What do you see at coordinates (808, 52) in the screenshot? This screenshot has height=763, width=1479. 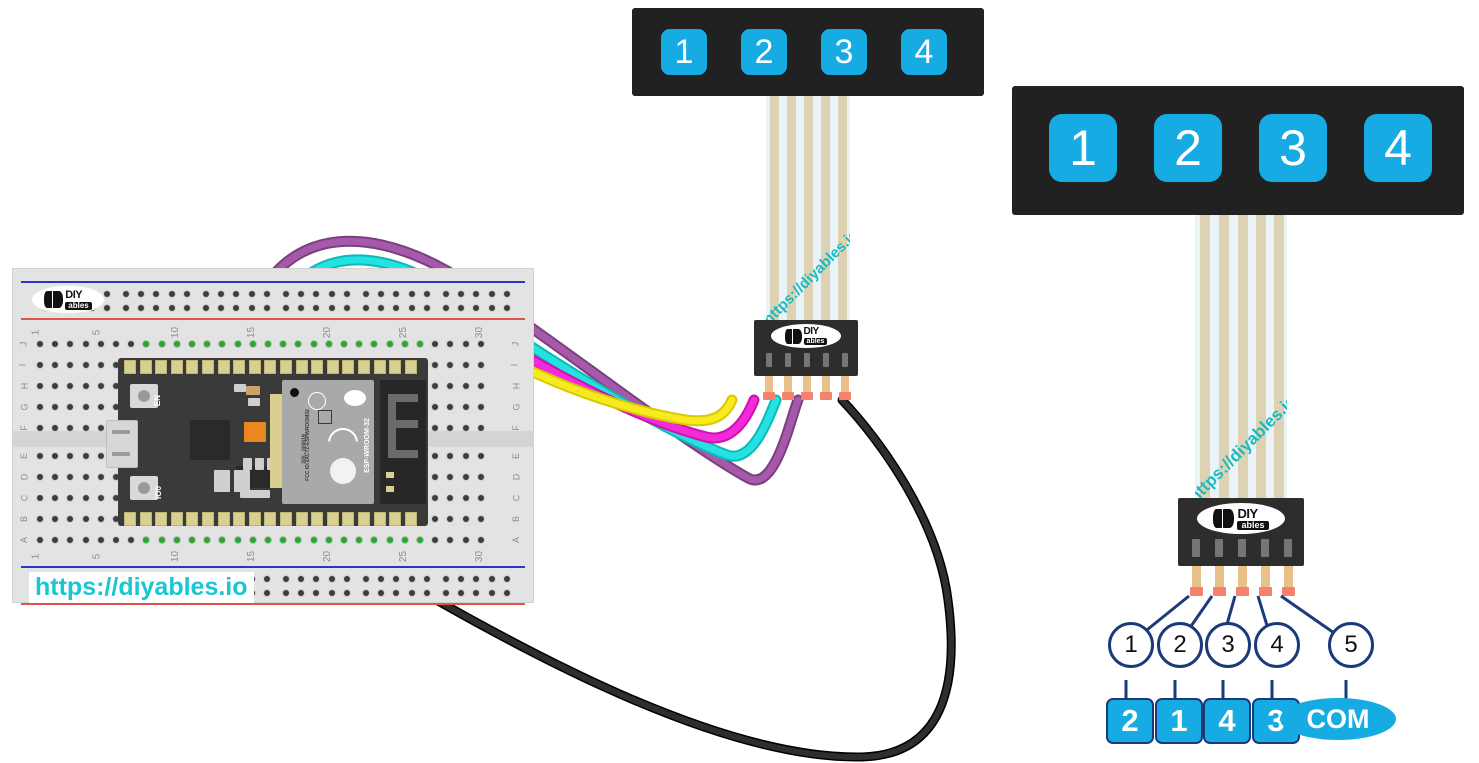 I see `keypad-module-connected: 1234` at bounding box center [808, 52].